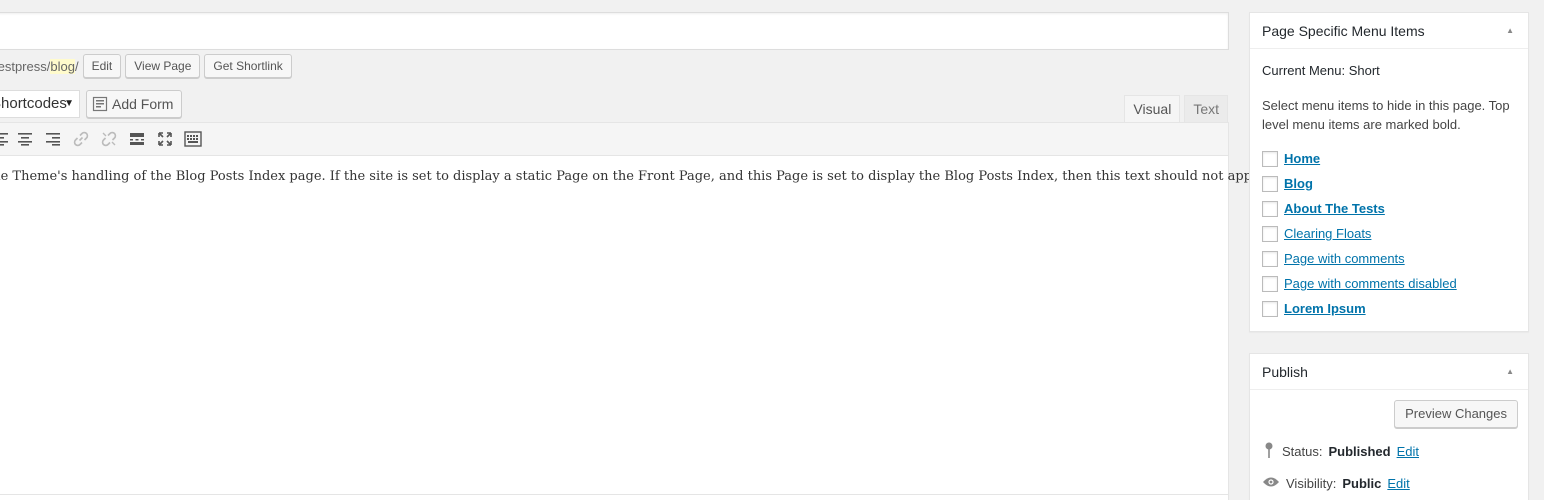  What do you see at coordinates (102, 66) in the screenshot?
I see `edit-permalink-button: Edit` at bounding box center [102, 66].